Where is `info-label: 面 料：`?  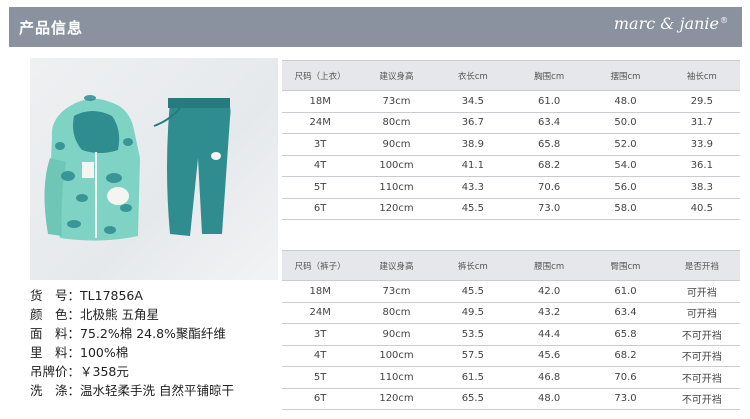
info-label: 面 料： is located at coordinates (55, 333).